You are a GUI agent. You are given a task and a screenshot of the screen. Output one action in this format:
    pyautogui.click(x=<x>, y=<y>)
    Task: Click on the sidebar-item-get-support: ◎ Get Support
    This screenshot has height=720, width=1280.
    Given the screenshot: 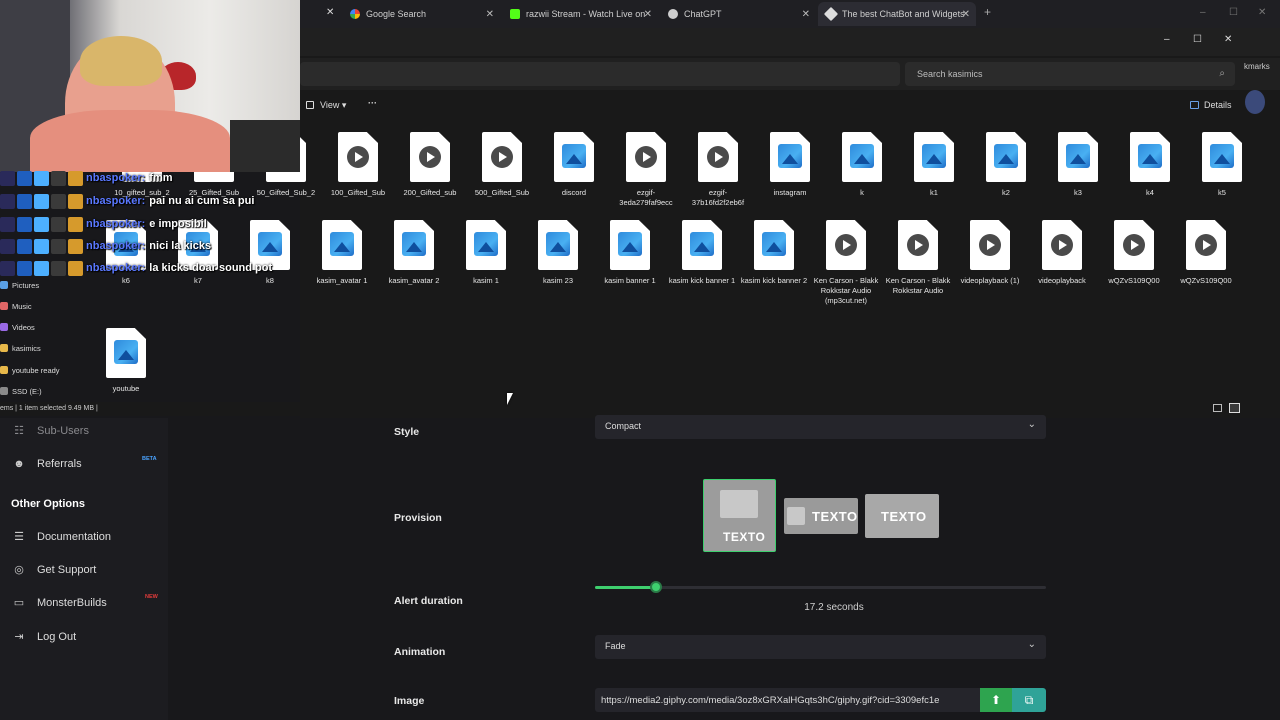 What is the action you would take?
    pyautogui.click(x=54, y=570)
    